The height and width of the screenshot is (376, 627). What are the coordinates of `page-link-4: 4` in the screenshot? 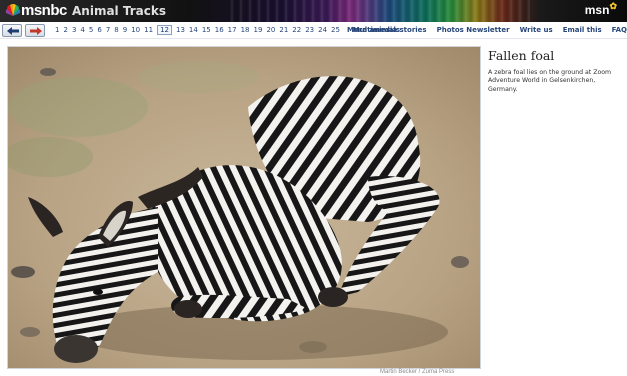 It's located at (82, 30).